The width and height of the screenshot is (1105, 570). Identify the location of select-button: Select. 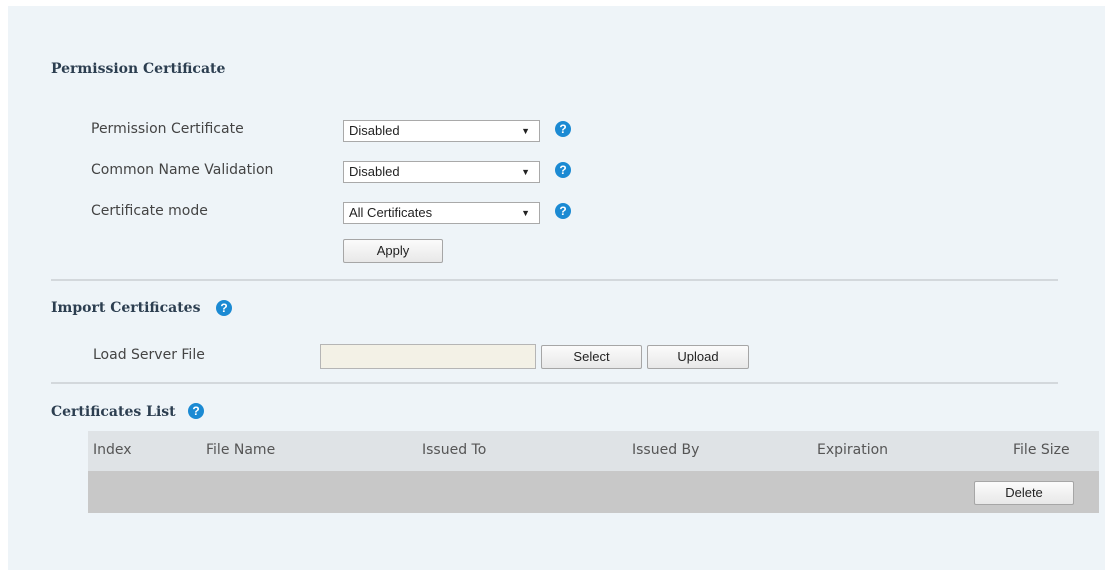
(591, 357).